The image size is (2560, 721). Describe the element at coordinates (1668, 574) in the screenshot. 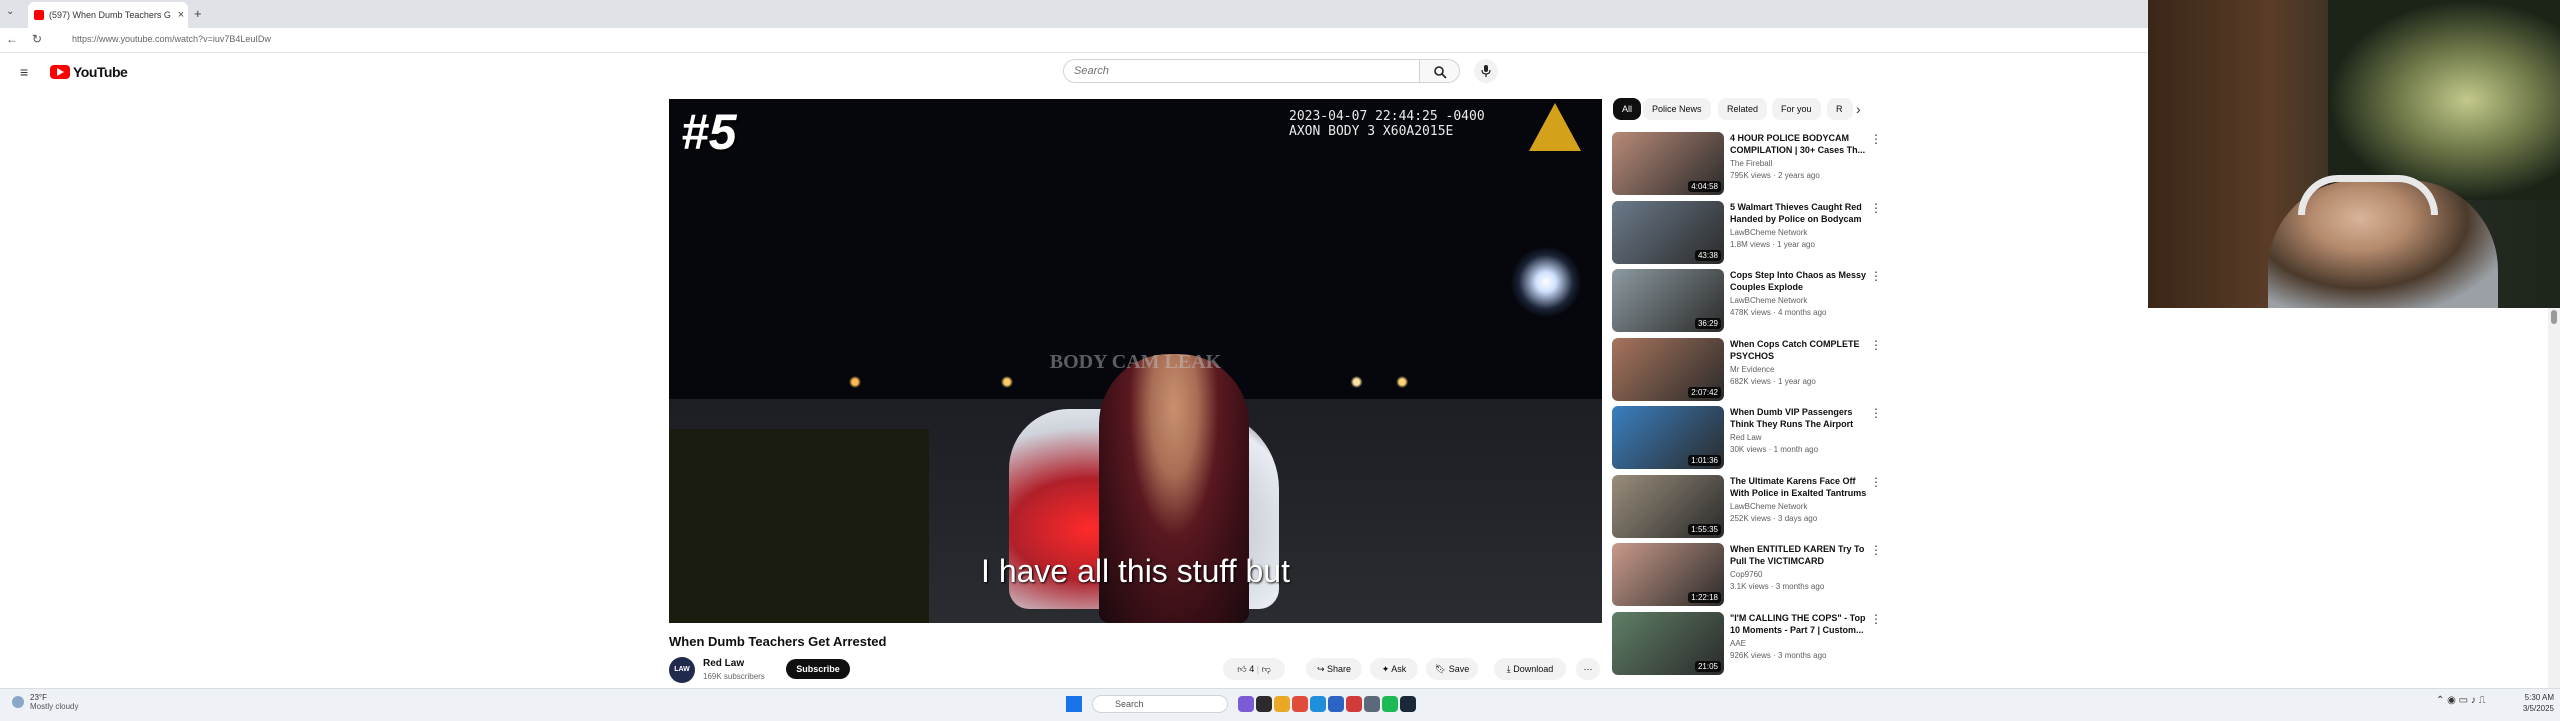

I see `recommendation-thumbnail: 1:22:18` at that location.